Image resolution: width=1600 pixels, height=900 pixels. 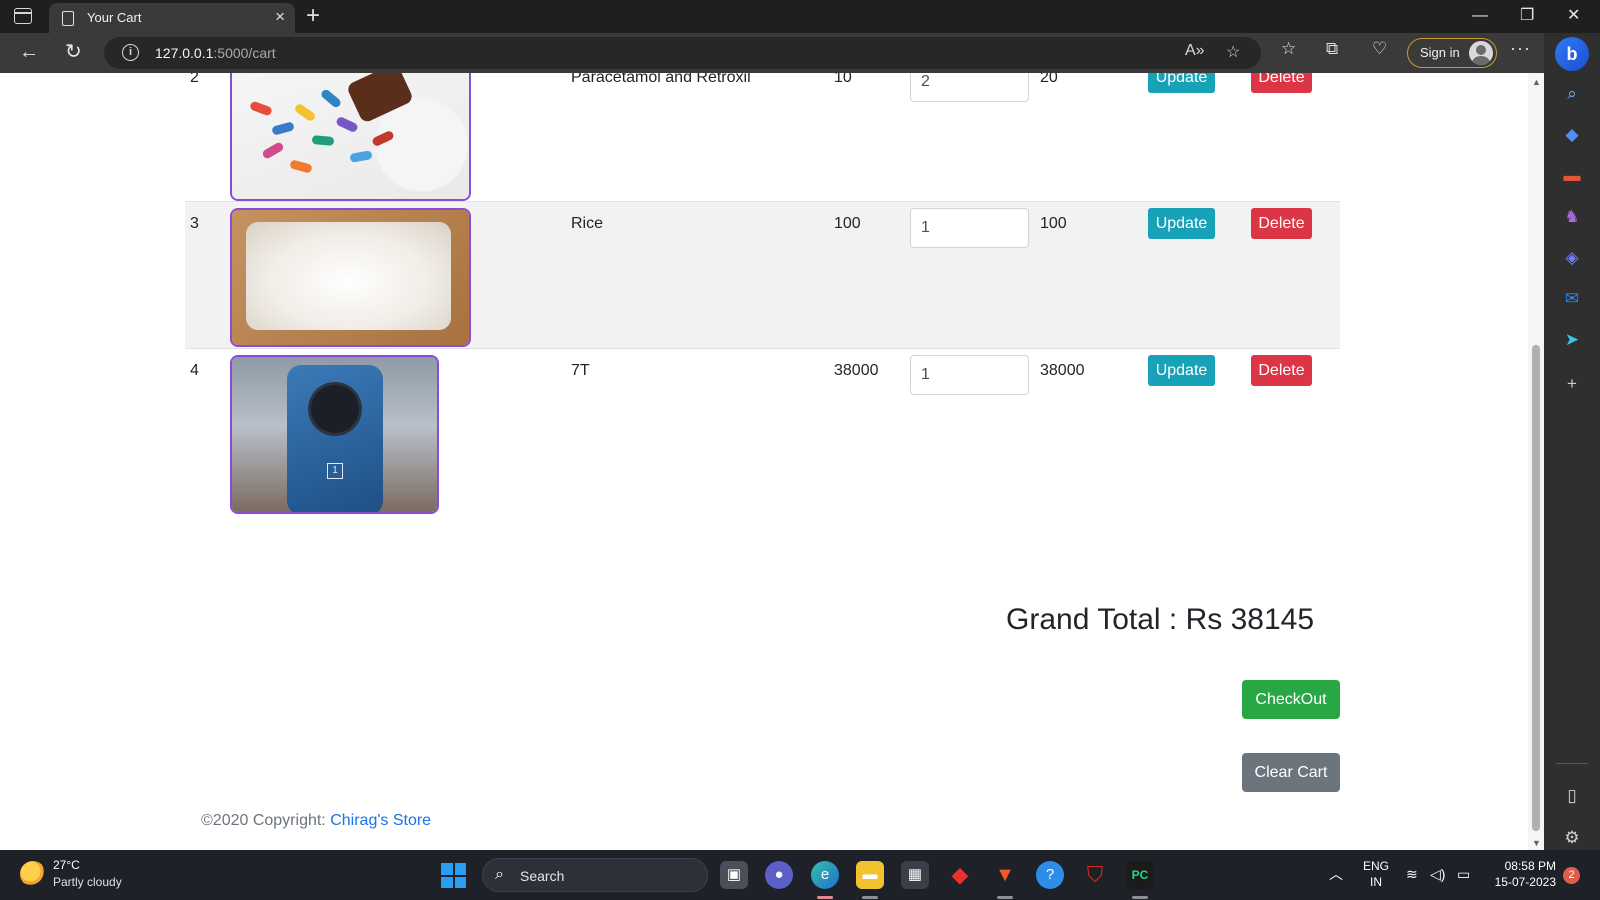 I want to click on browser-tab: Your Cart ×, so click(x=172, y=18).